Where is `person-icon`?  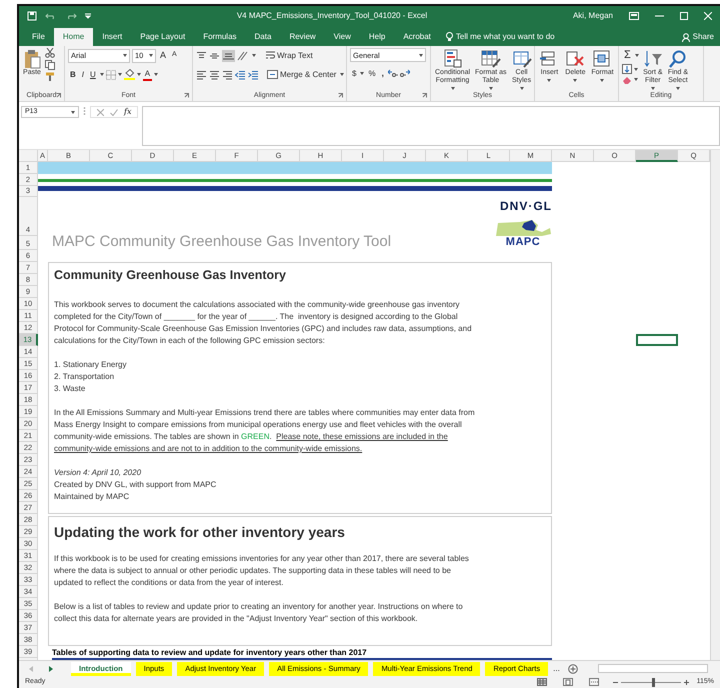 person-icon is located at coordinates (686, 37).